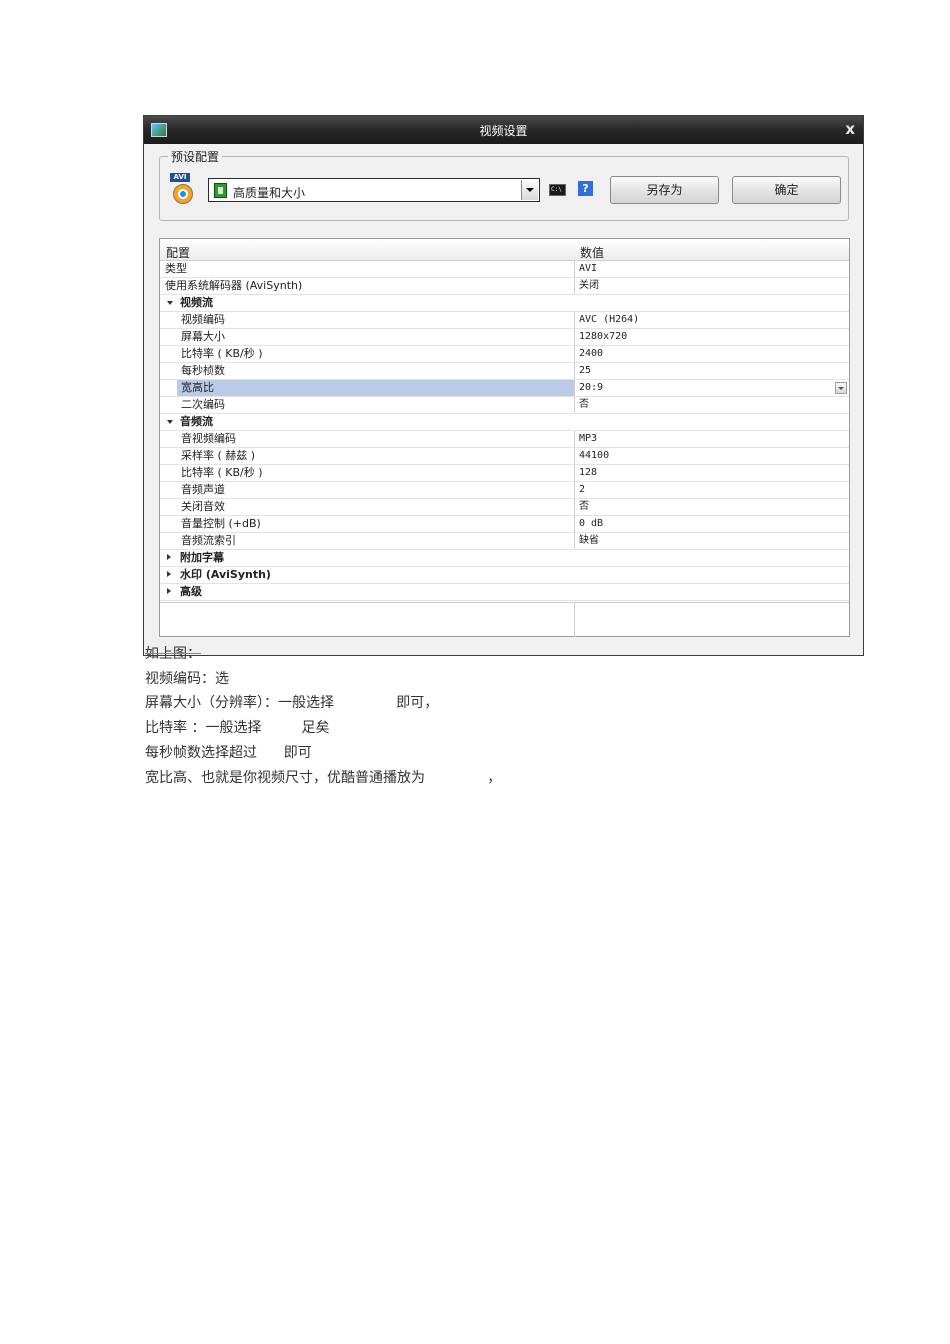  What do you see at coordinates (203, 370) in the screenshot?
I see `row-name: 每秒桢数` at bounding box center [203, 370].